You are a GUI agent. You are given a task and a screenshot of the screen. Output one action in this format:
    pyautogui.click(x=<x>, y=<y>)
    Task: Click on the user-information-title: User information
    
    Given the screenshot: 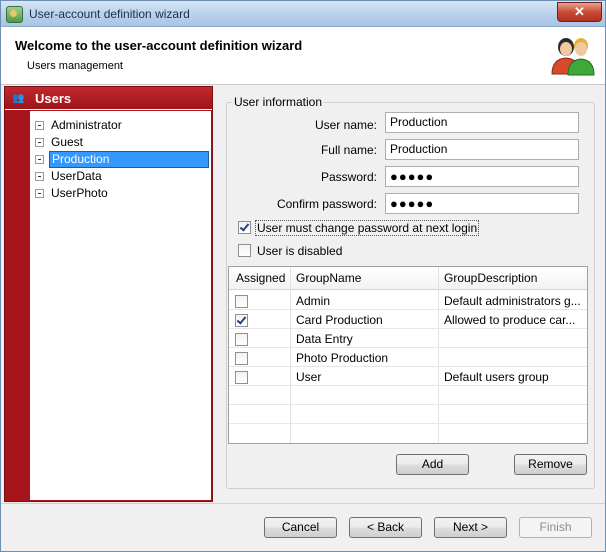 What is the action you would take?
    pyautogui.click(x=278, y=102)
    